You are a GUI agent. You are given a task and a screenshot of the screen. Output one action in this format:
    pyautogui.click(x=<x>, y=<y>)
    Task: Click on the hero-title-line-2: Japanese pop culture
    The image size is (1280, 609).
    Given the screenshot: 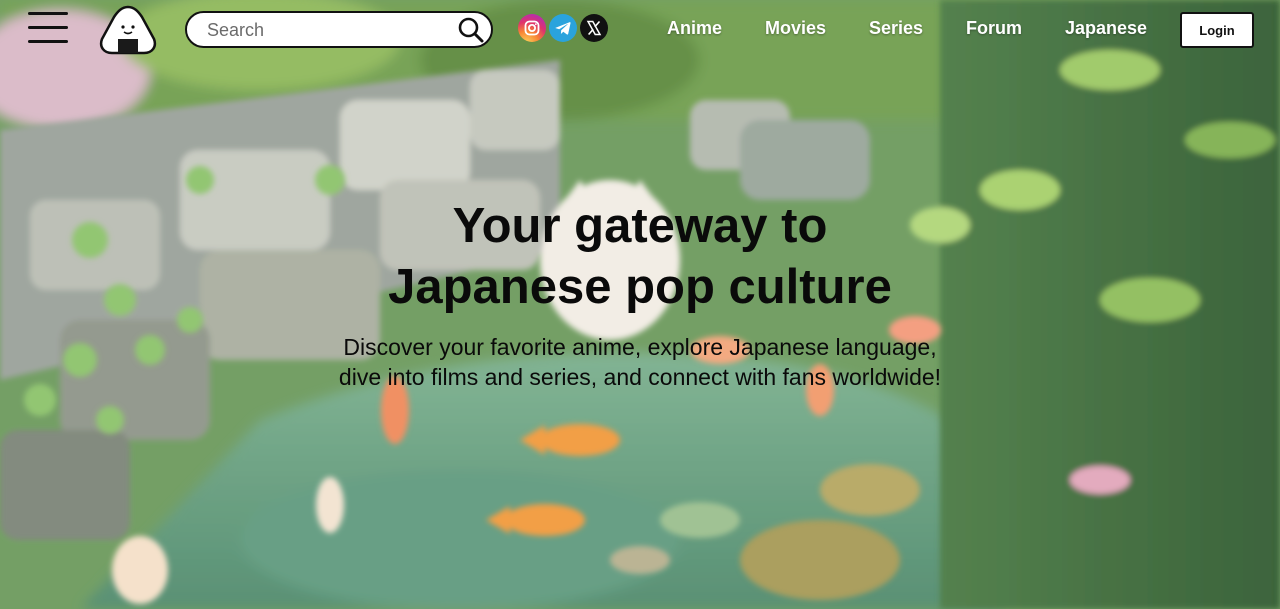 What is the action you would take?
    pyautogui.click(x=640, y=287)
    